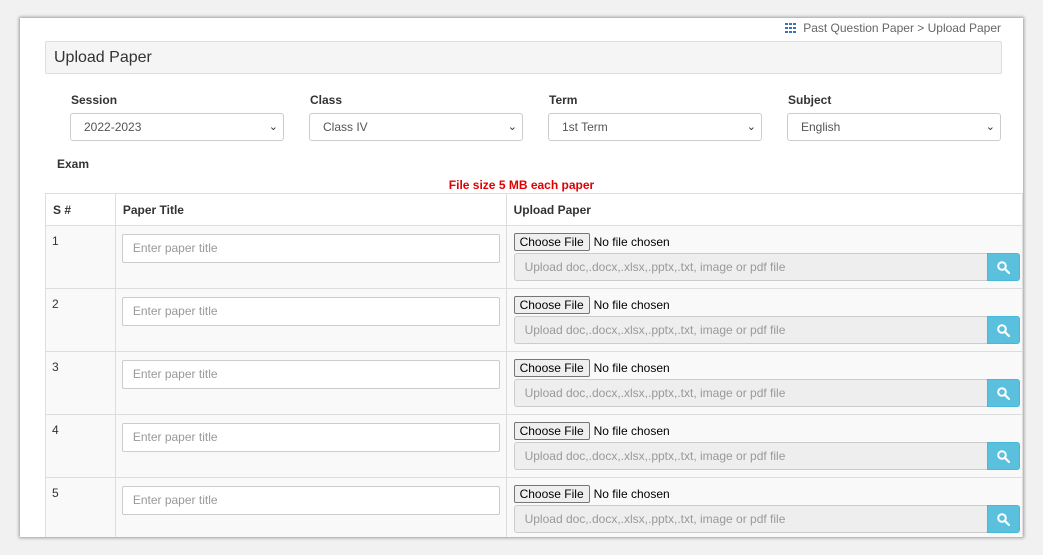 The height and width of the screenshot is (555, 1043). What do you see at coordinates (80, 209) in the screenshot?
I see `sn-header: S #` at bounding box center [80, 209].